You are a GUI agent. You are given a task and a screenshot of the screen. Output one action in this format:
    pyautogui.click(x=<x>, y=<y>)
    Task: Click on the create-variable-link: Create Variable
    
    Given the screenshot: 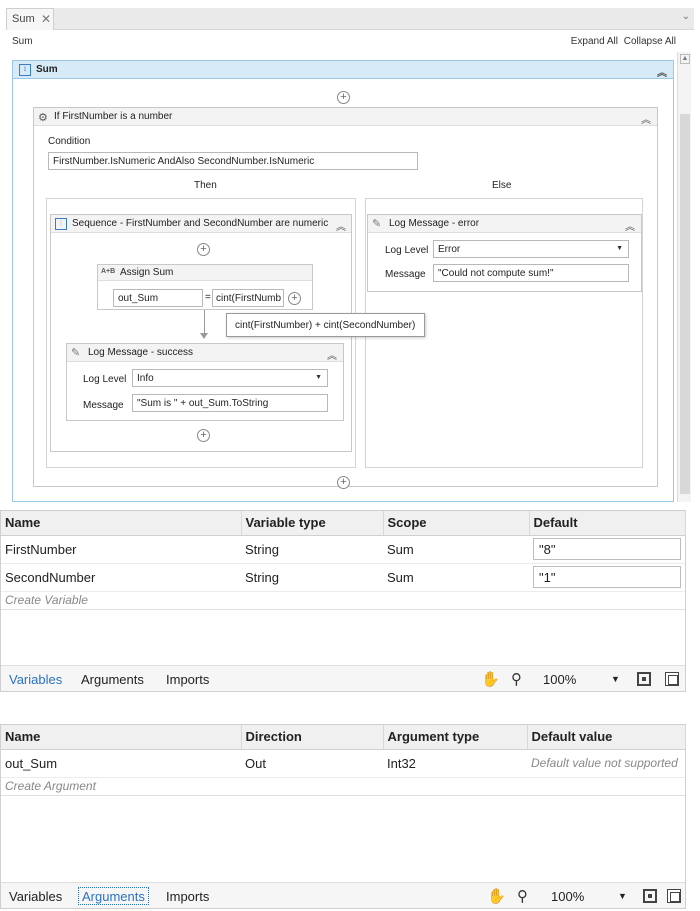 What is the action you would take?
    pyautogui.click(x=343, y=600)
    